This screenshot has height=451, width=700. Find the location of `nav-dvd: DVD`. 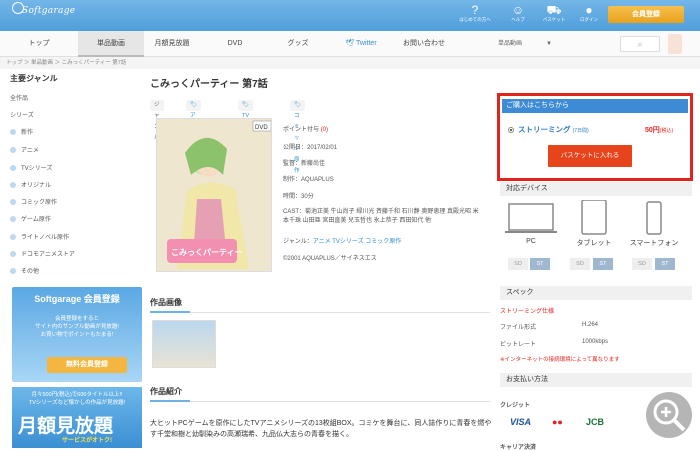

nav-dvd: DVD is located at coordinates (235, 44).